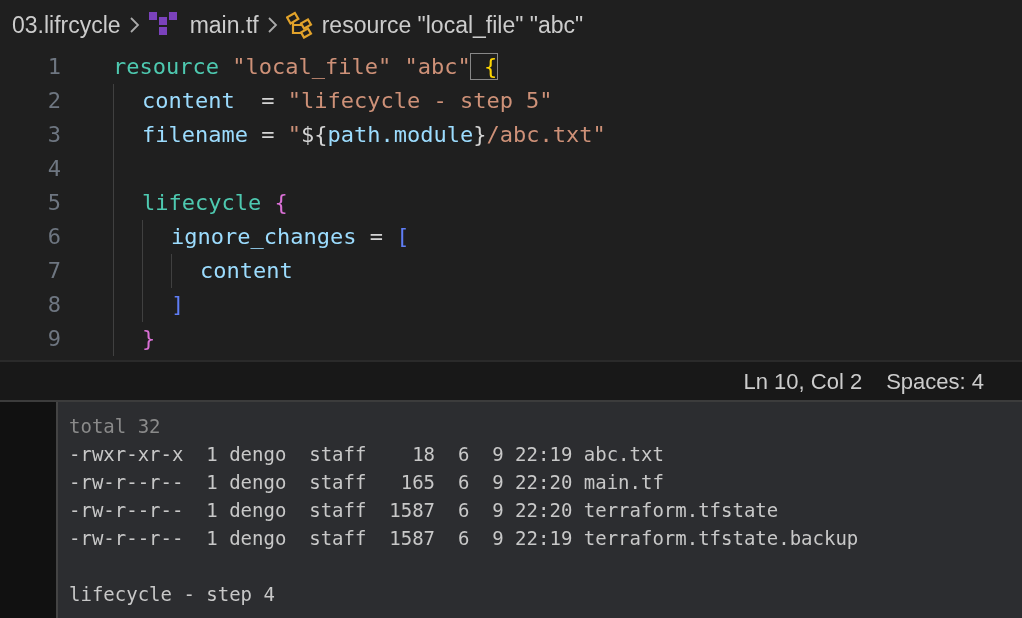  Describe the element at coordinates (54, 135) in the screenshot. I see `line-number: 3` at that location.